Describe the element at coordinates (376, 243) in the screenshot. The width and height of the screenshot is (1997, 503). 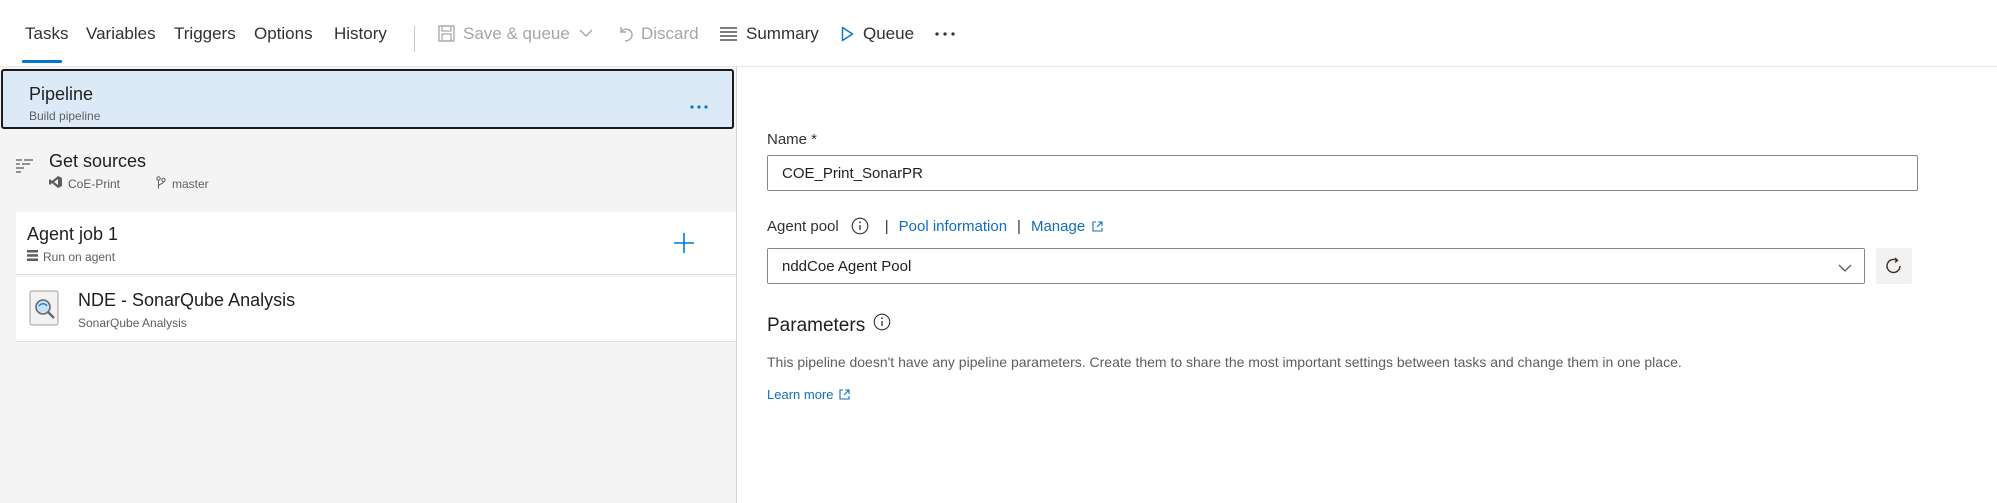
I see `agent-job-row: Agent job 1 Run on agent` at that location.